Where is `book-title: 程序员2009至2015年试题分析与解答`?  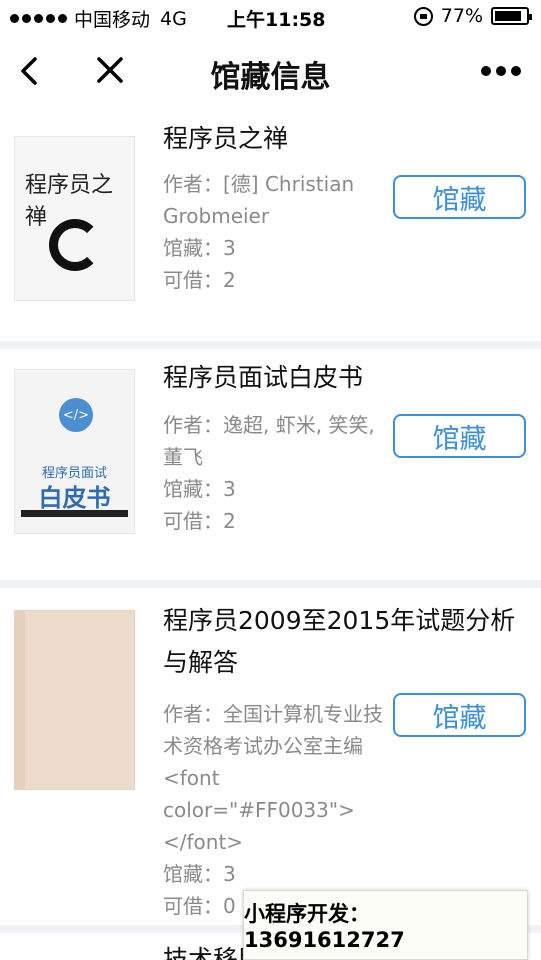
book-title: 程序员2009至2015年试题分析与解答 is located at coordinates (339, 641).